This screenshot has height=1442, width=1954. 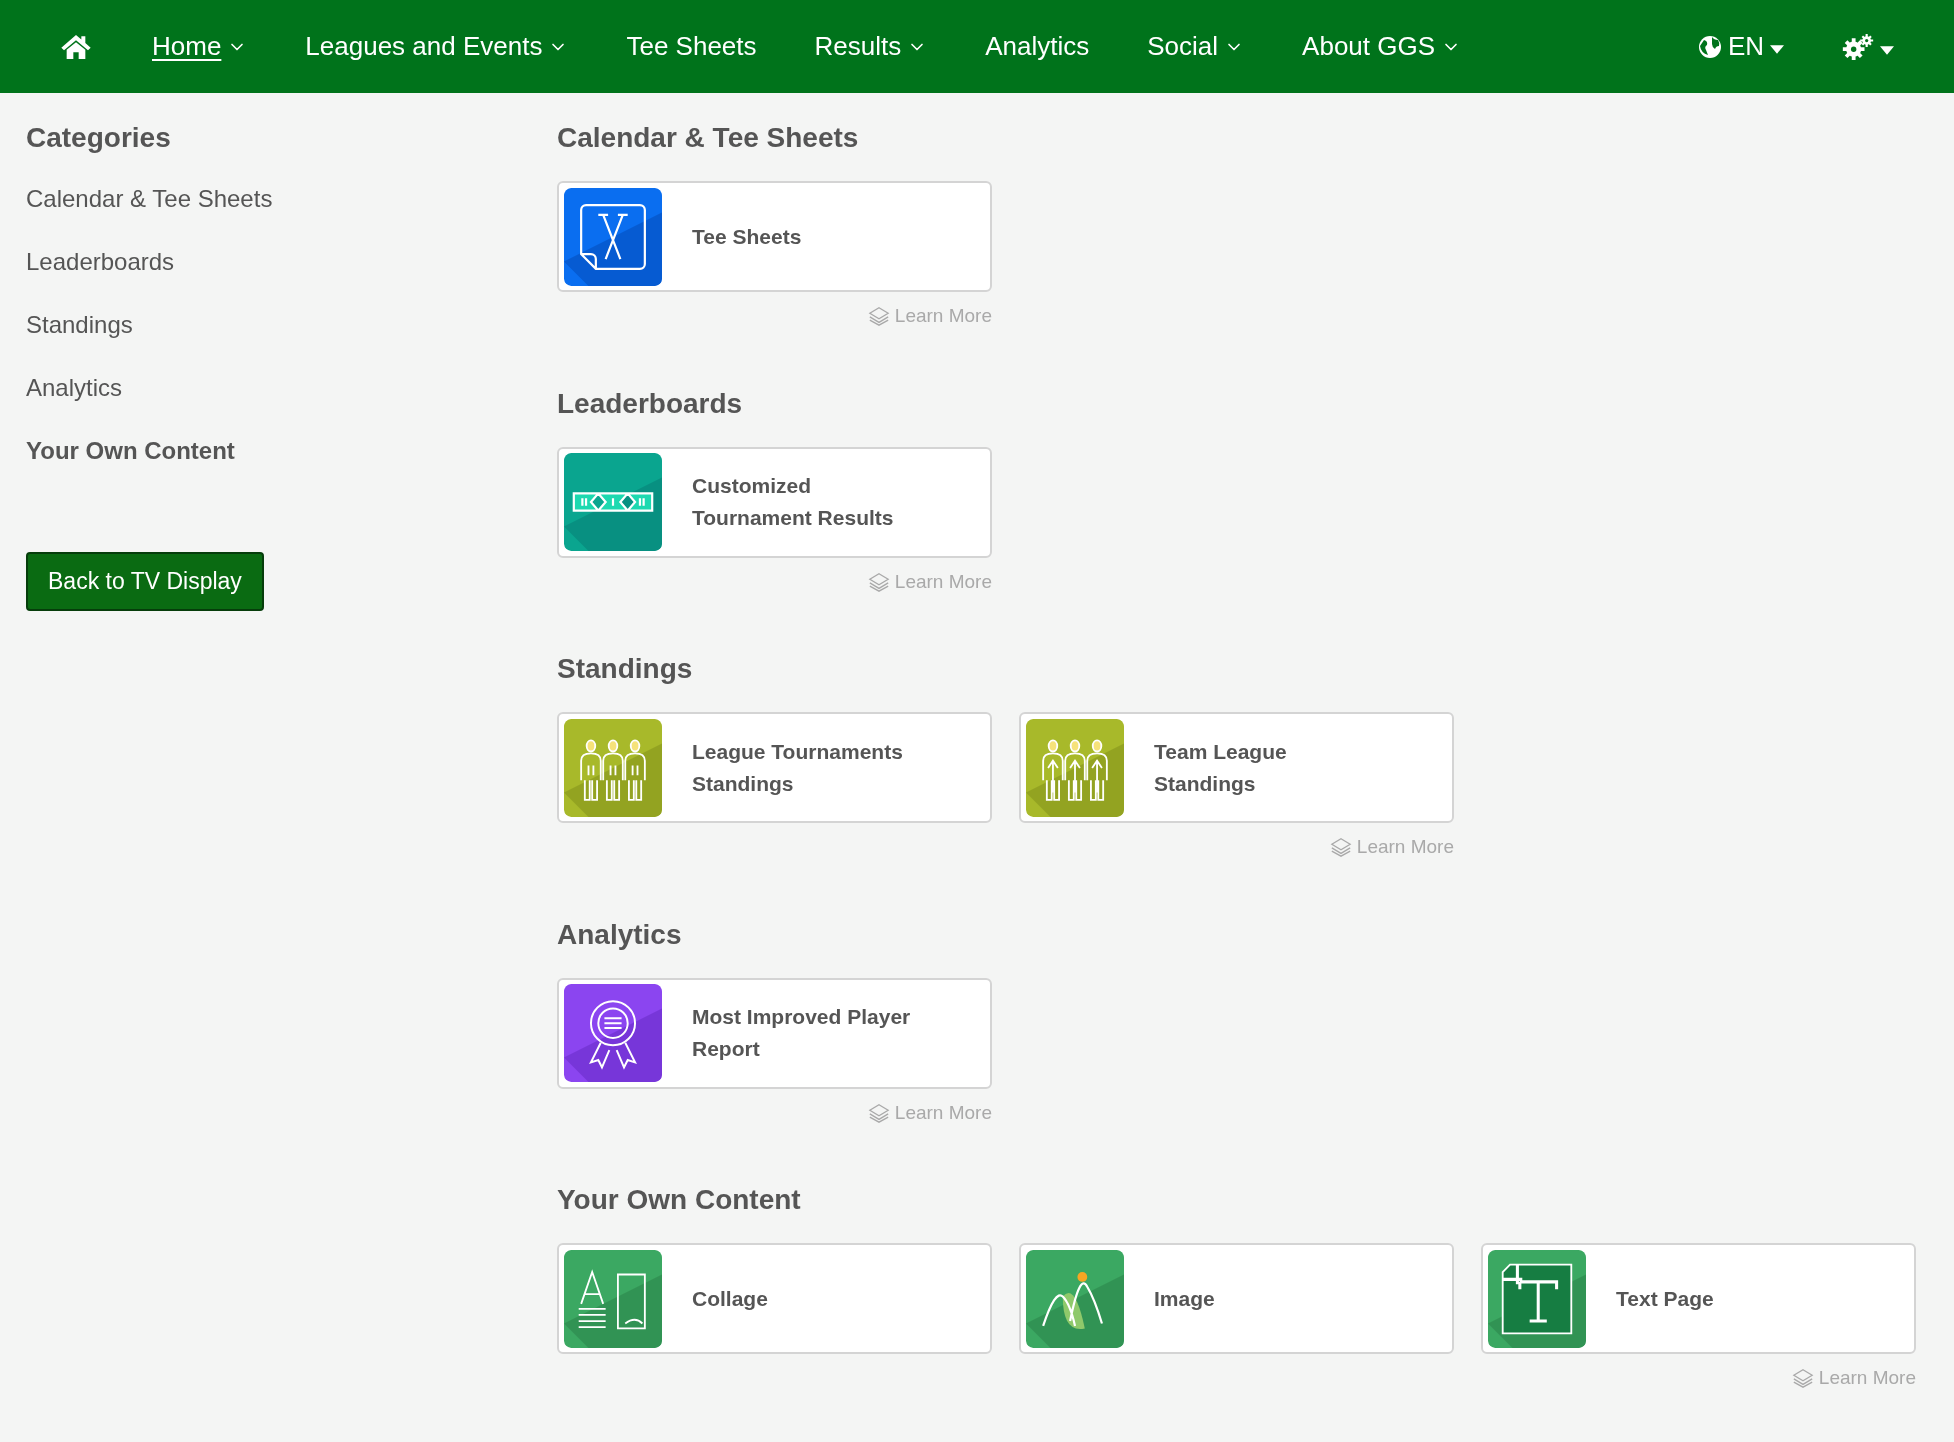 I want to click on section-heading: Analytics, so click(x=620, y=934).